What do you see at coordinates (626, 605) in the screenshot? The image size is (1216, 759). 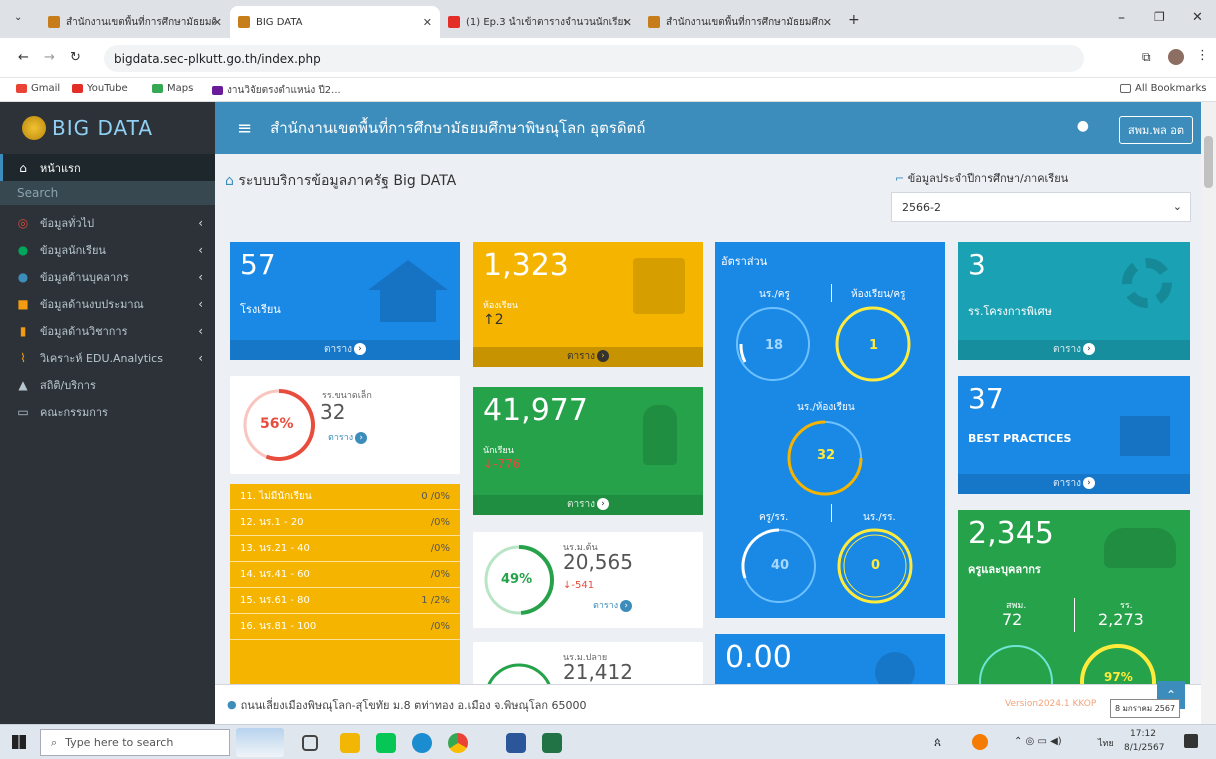 I see `arrow-circle-icon: ›` at bounding box center [626, 605].